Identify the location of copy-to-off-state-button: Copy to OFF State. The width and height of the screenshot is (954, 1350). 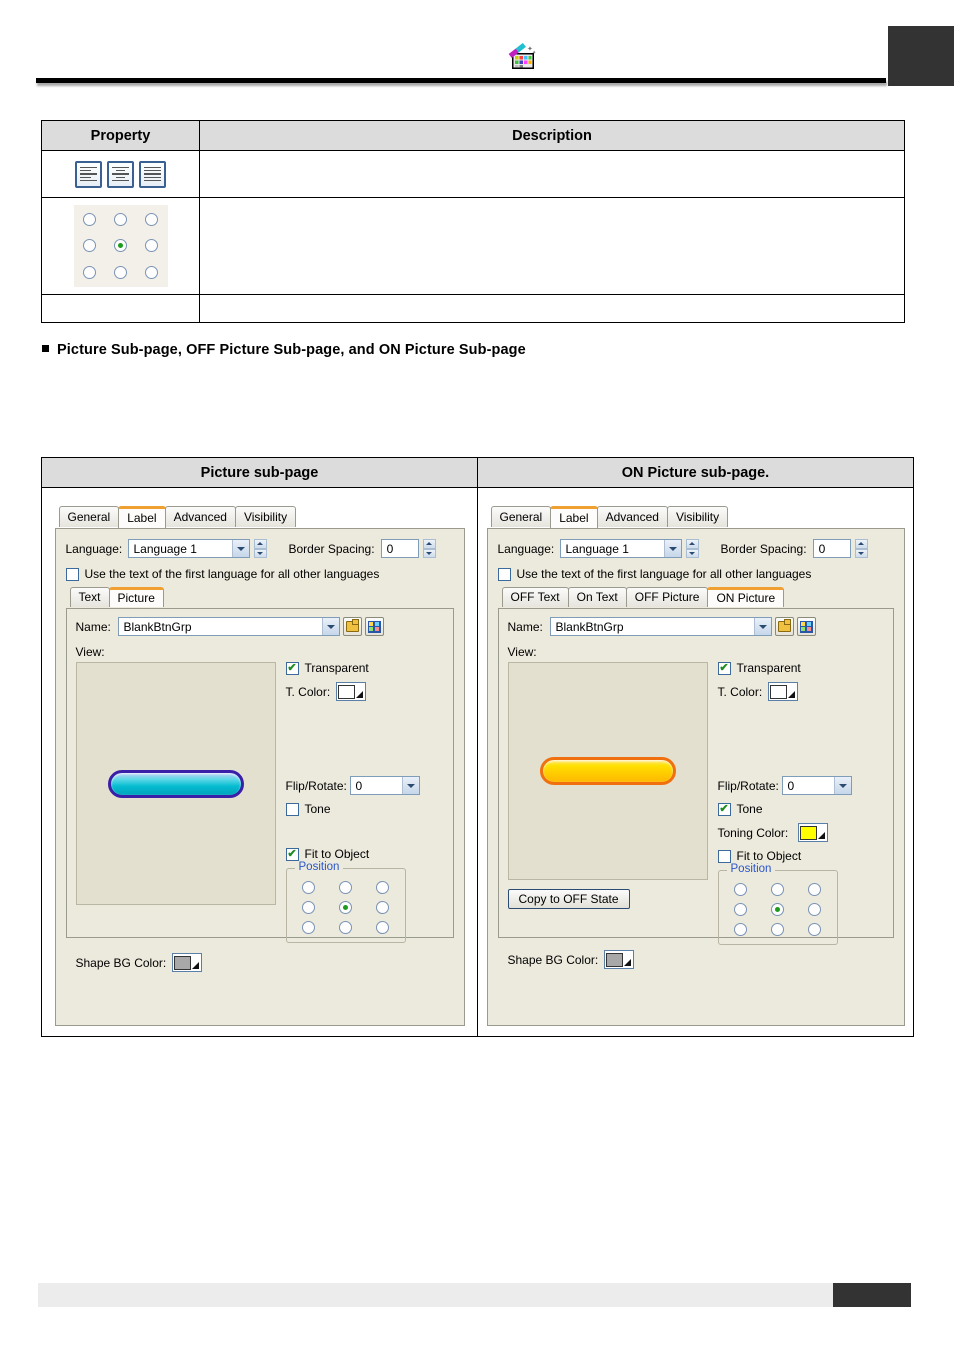
(568, 899).